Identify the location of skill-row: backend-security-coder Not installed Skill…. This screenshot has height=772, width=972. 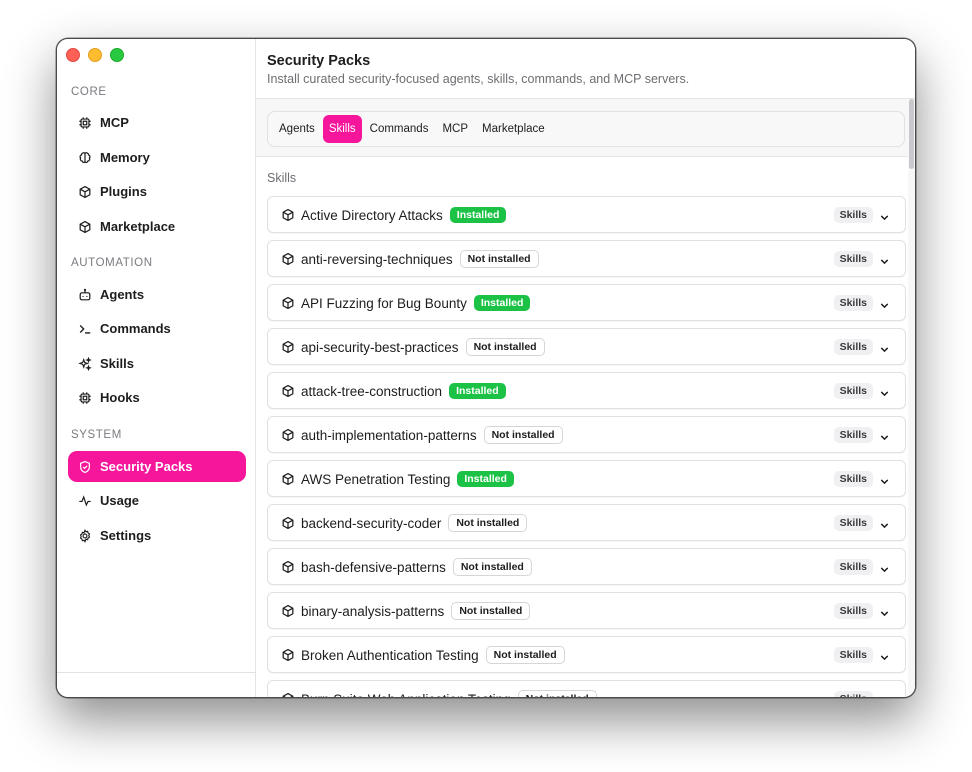
(586, 522).